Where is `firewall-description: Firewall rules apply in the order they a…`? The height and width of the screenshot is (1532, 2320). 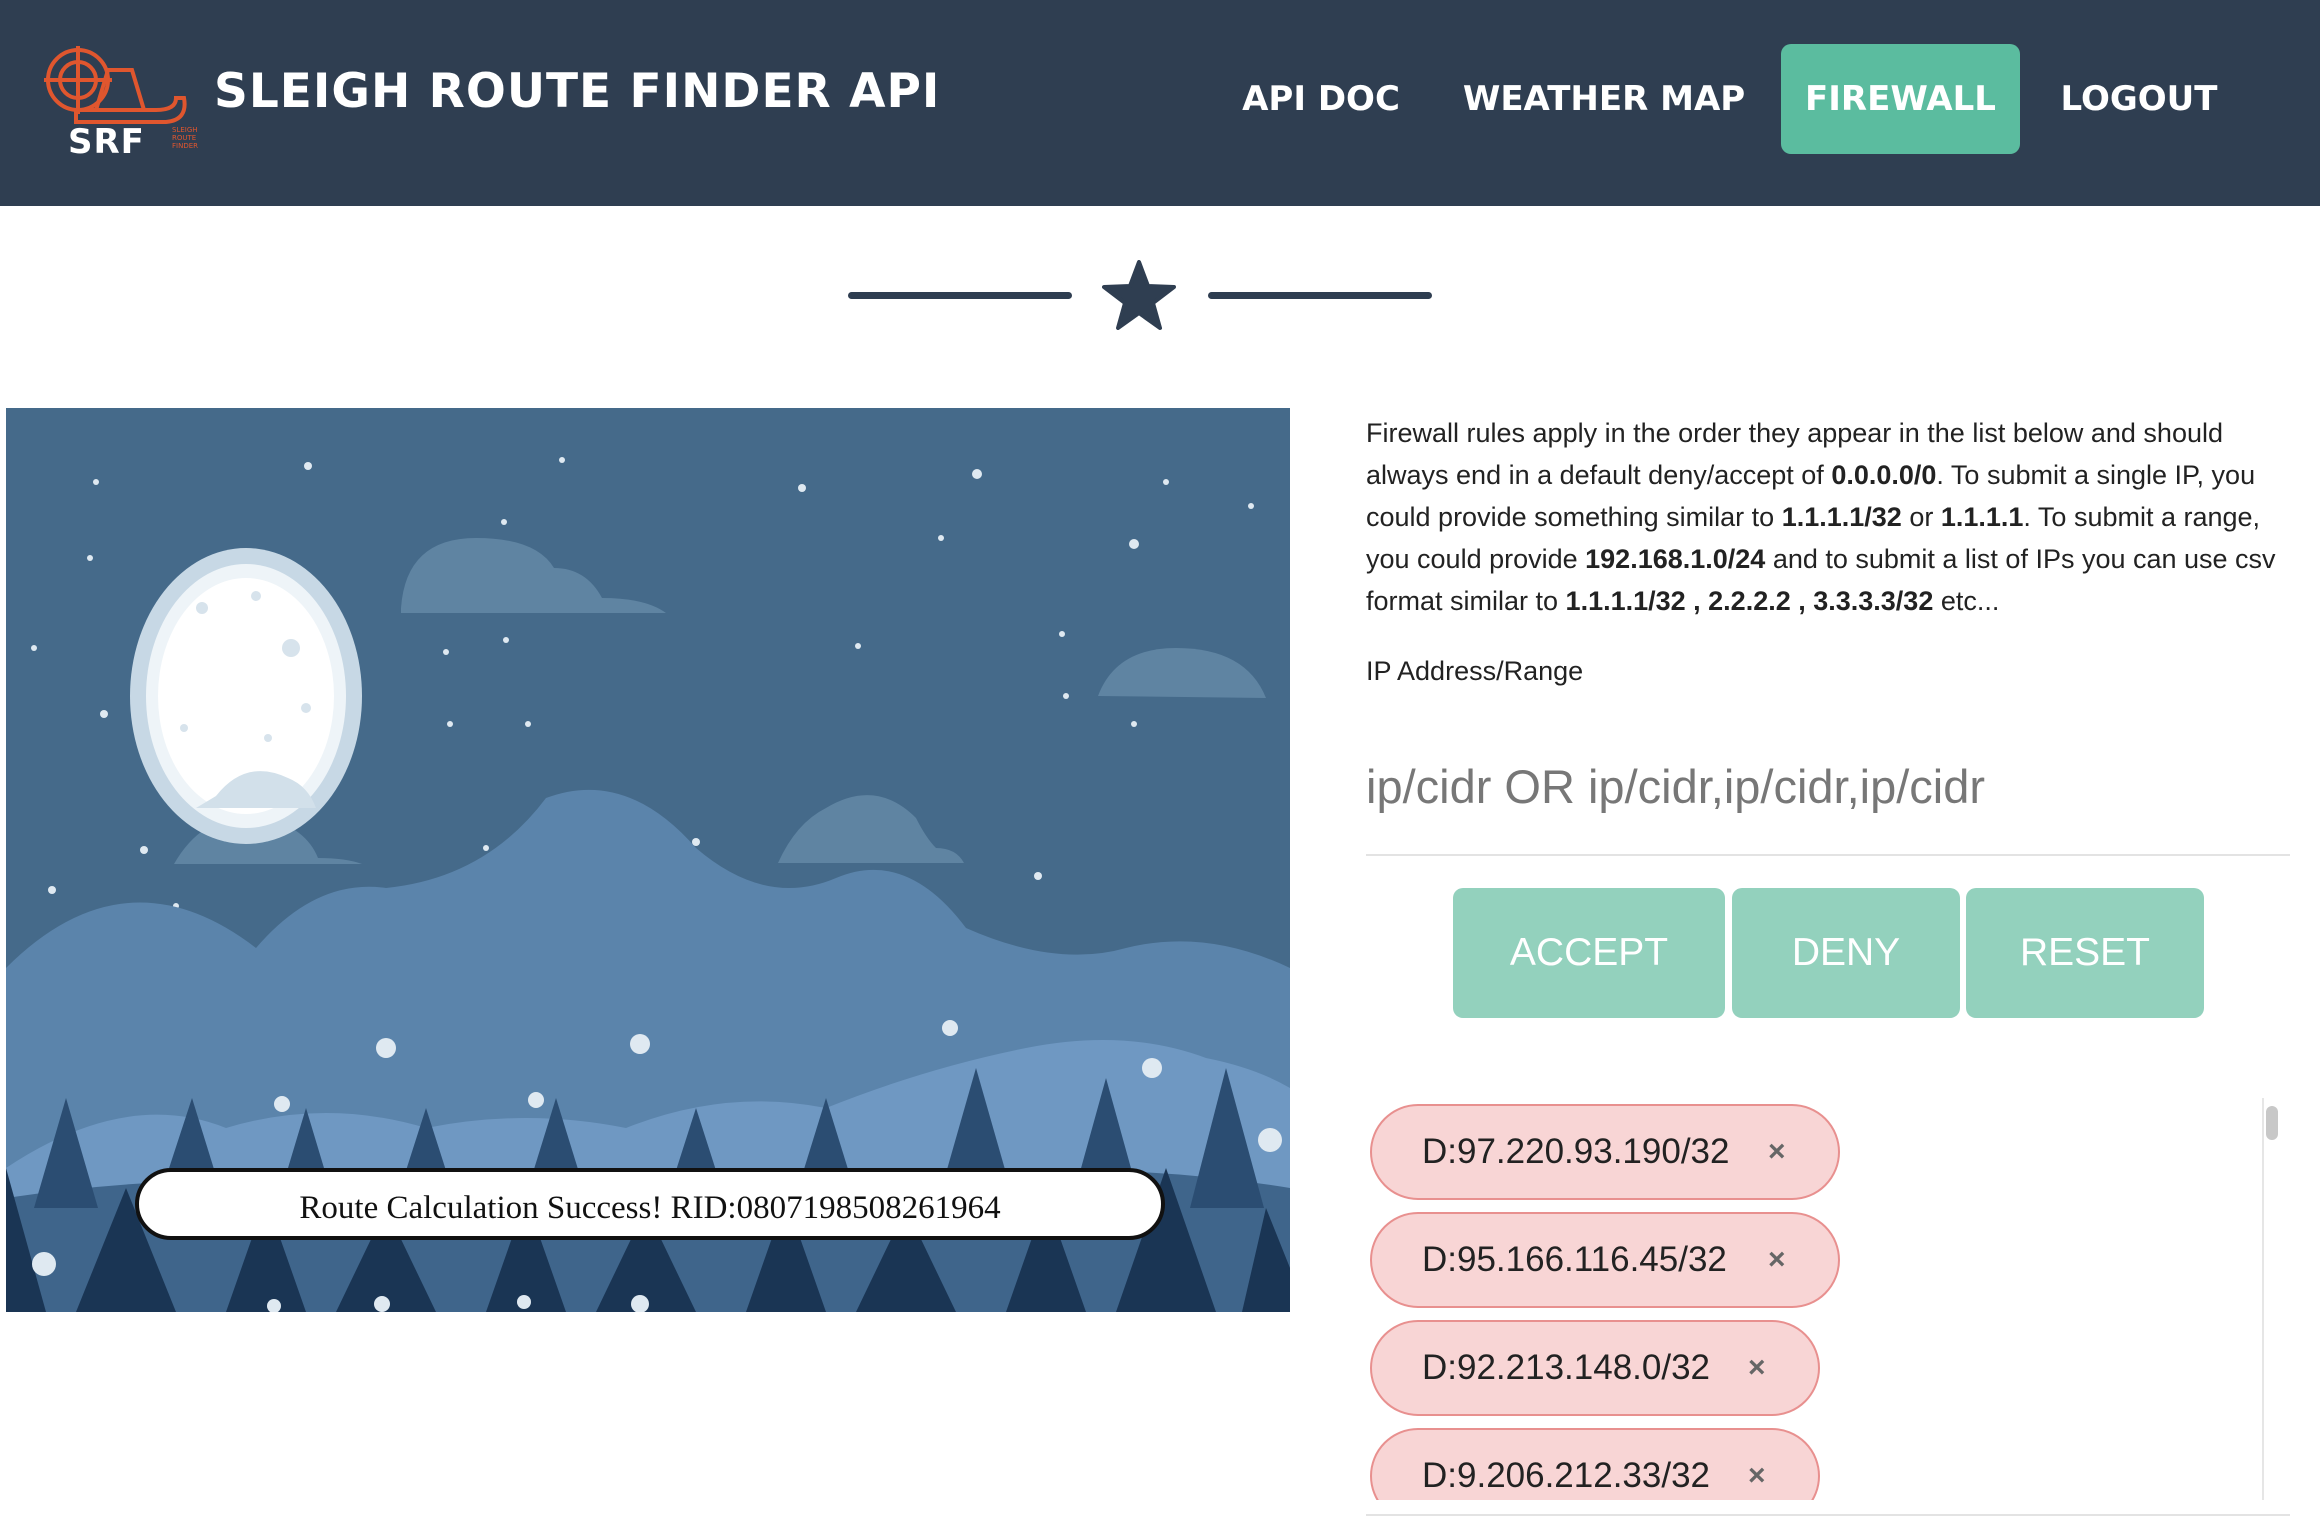 firewall-description: Firewall rules apply in the order they a… is located at coordinates (1821, 517).